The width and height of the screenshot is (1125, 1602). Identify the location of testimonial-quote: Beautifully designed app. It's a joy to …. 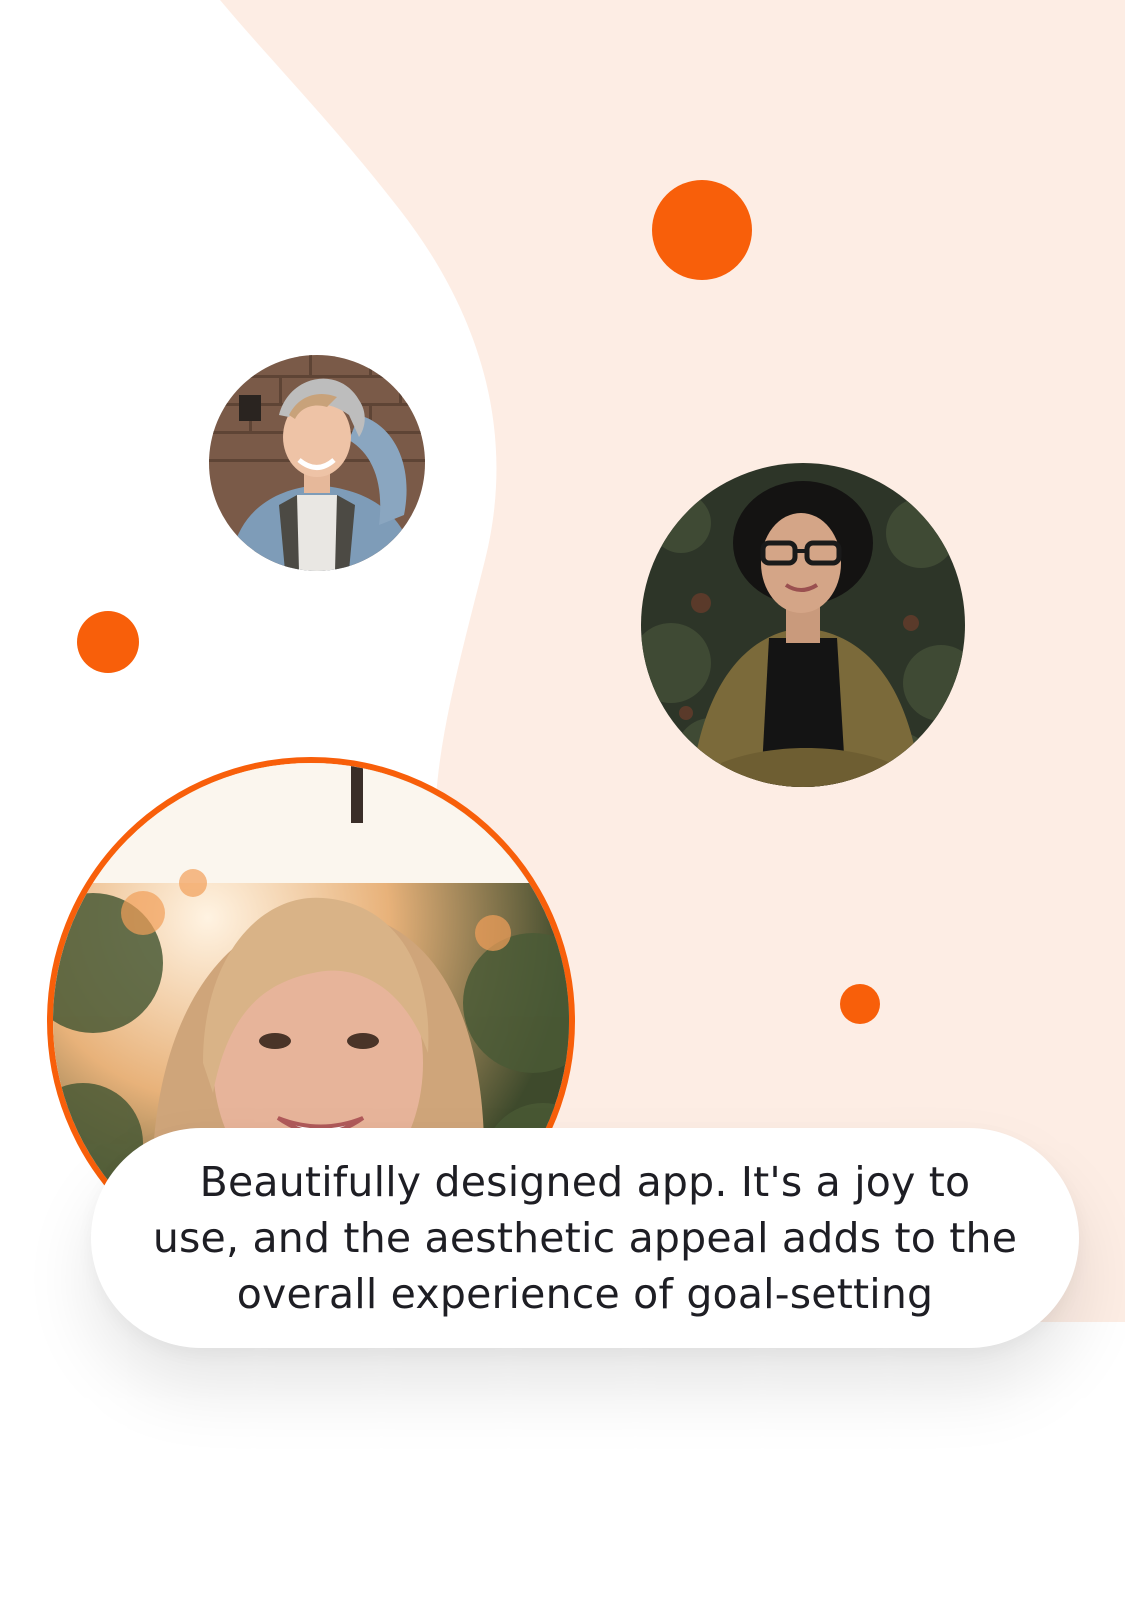
(585, 1238).